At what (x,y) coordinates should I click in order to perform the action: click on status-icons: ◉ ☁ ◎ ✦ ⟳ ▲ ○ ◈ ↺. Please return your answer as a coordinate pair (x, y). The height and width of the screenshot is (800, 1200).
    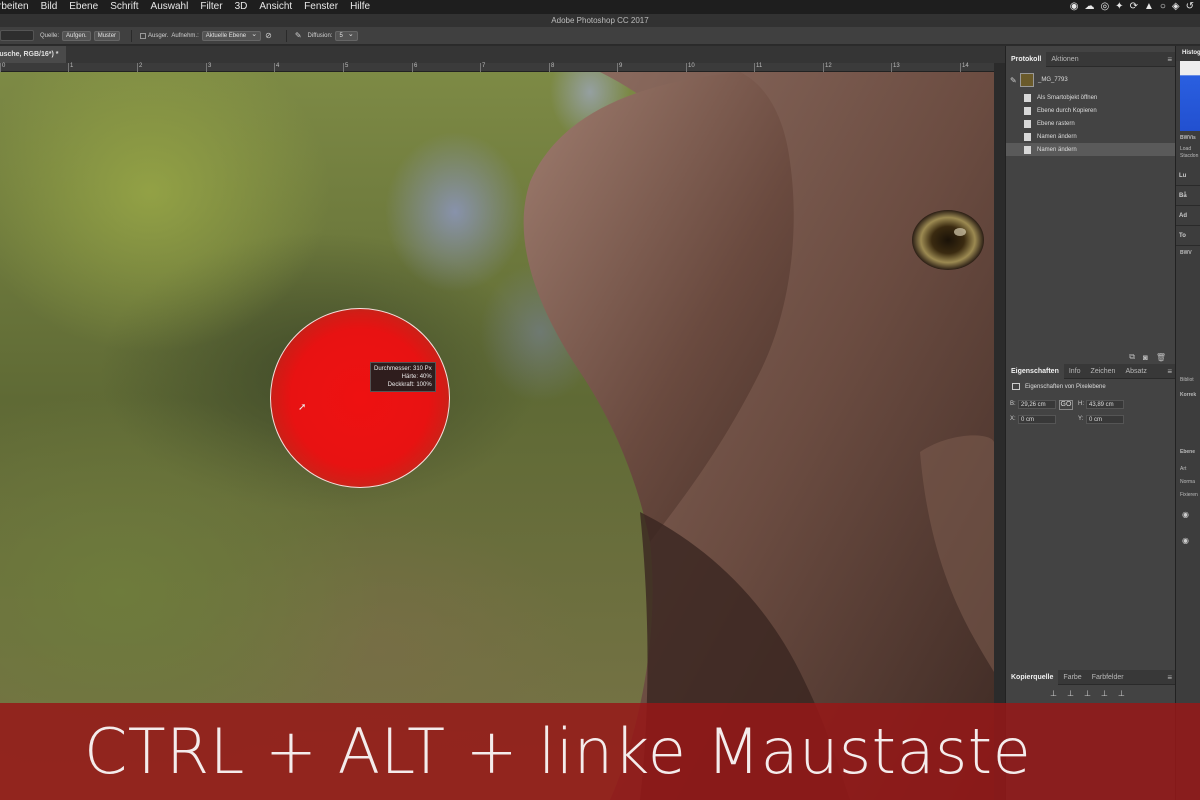
    Looking at the image, I should click on (1132, 7).